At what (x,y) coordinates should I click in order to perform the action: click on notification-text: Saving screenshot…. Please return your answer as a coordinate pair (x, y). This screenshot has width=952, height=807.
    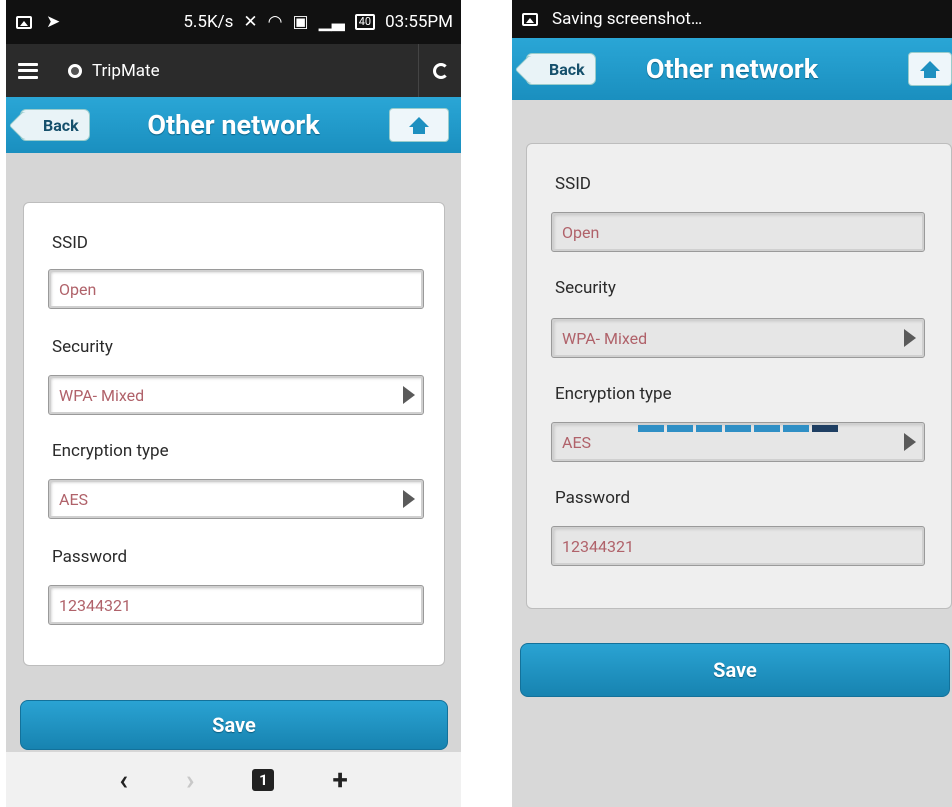
    Looking at the image, I should click on (627, 19).